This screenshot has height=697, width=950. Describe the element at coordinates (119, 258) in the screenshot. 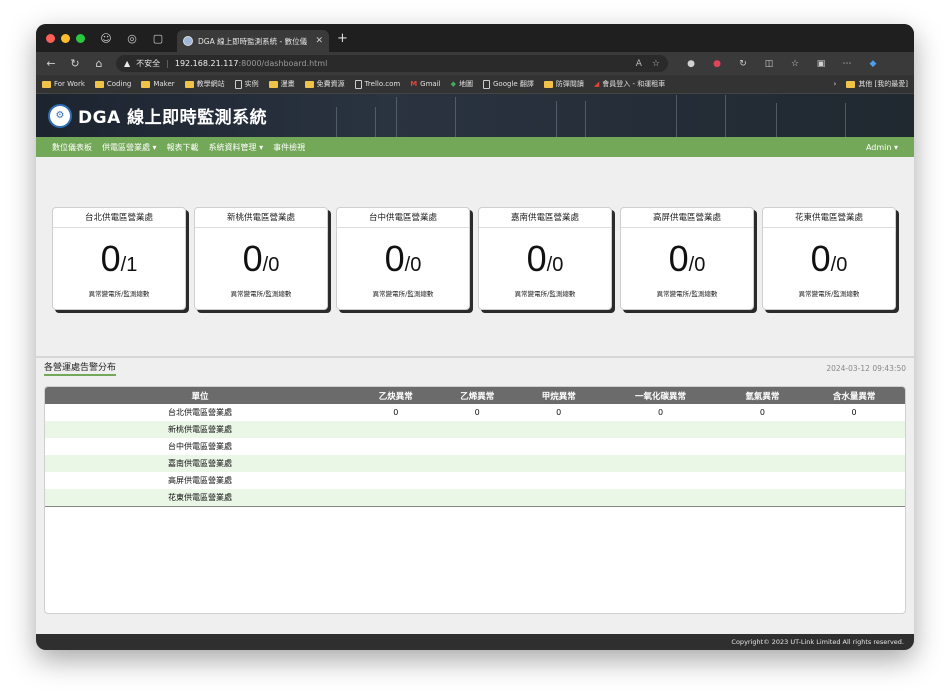

I see `branch-card: 台北供電區營業處 0/1 異常變電所/監測總數` at that location.